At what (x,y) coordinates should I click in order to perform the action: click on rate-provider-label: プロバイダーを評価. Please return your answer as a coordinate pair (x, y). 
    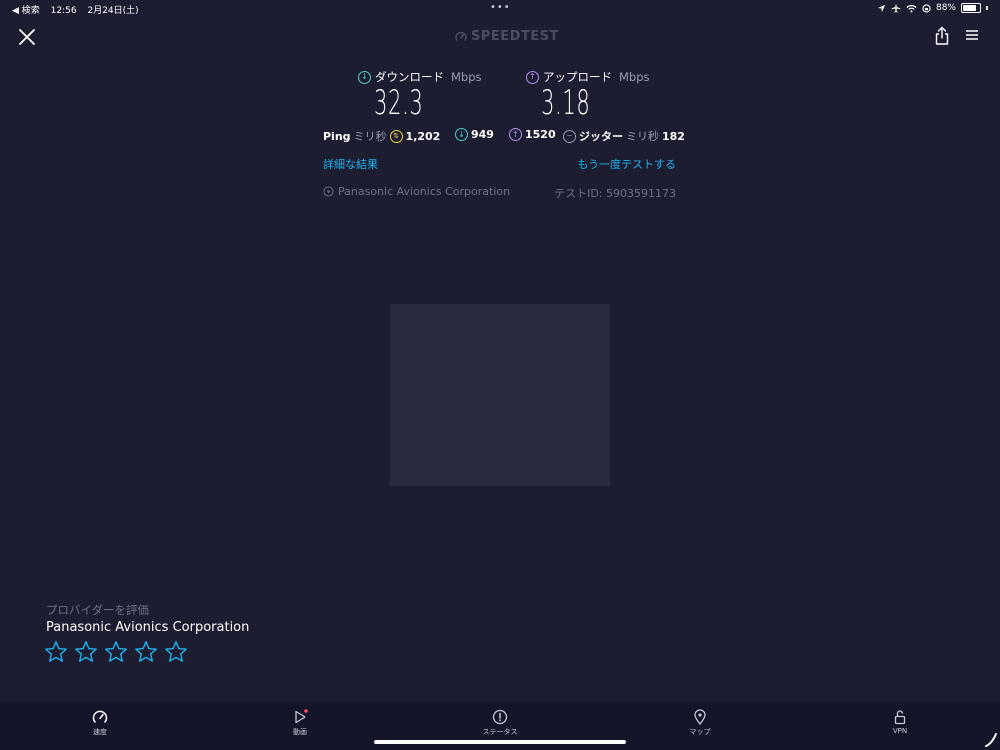
    Looking at the image, I should click on (98, 610).